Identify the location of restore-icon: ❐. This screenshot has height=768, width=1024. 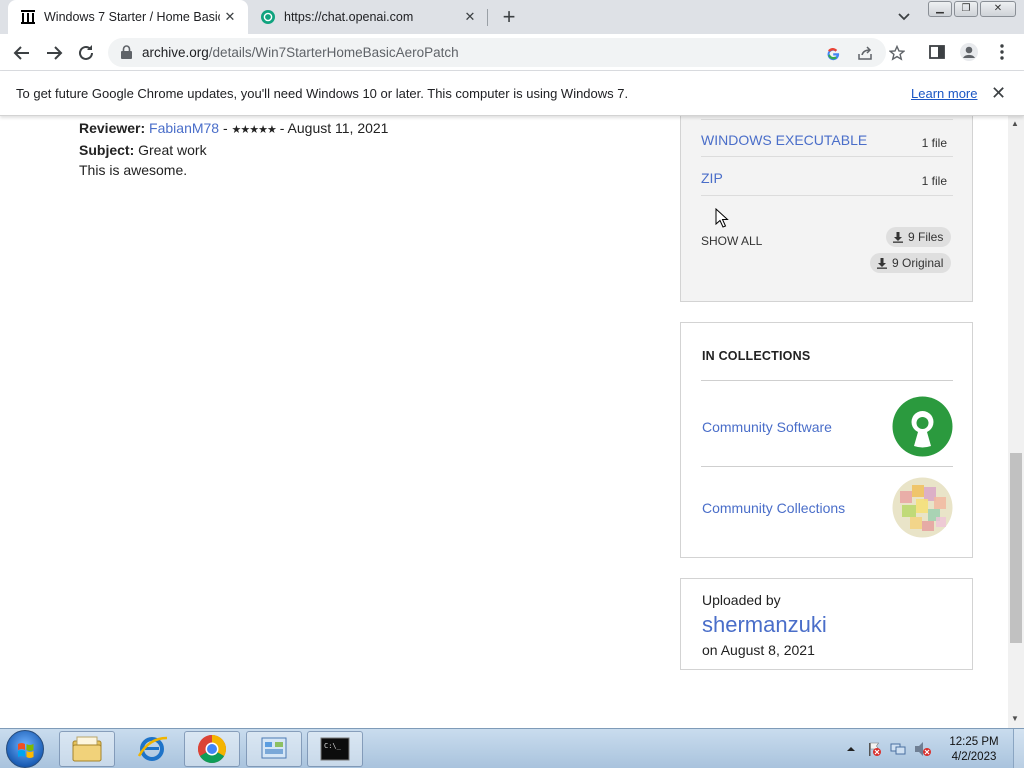
(966, 9).